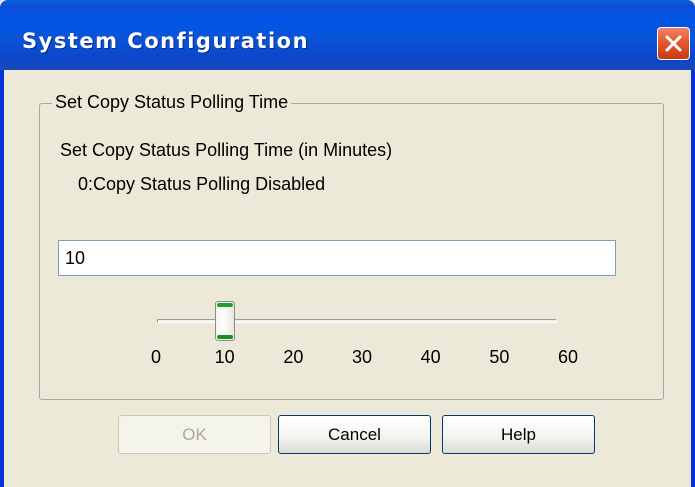 This screenshot has width=695, height=487. Describe the element at coordinates (166, 41) in the screenshot. I see `window-title: System Configuration` at that location.